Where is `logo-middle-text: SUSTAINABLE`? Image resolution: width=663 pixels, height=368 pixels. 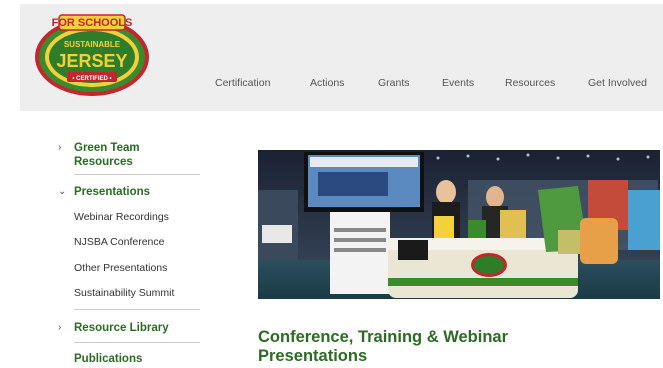 logo-middle-text: SUSTAINABLE is located at coordinates (92, 44).